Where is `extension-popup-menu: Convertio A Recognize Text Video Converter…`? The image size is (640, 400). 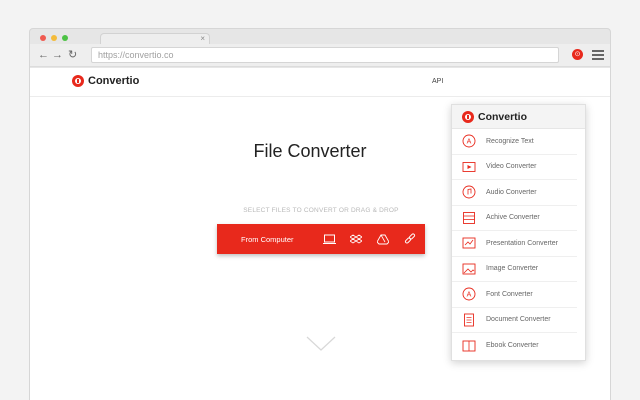
extension-popup-menu: Convertio A Recognize Text Video Converter… is located at coordinates (518, 232).